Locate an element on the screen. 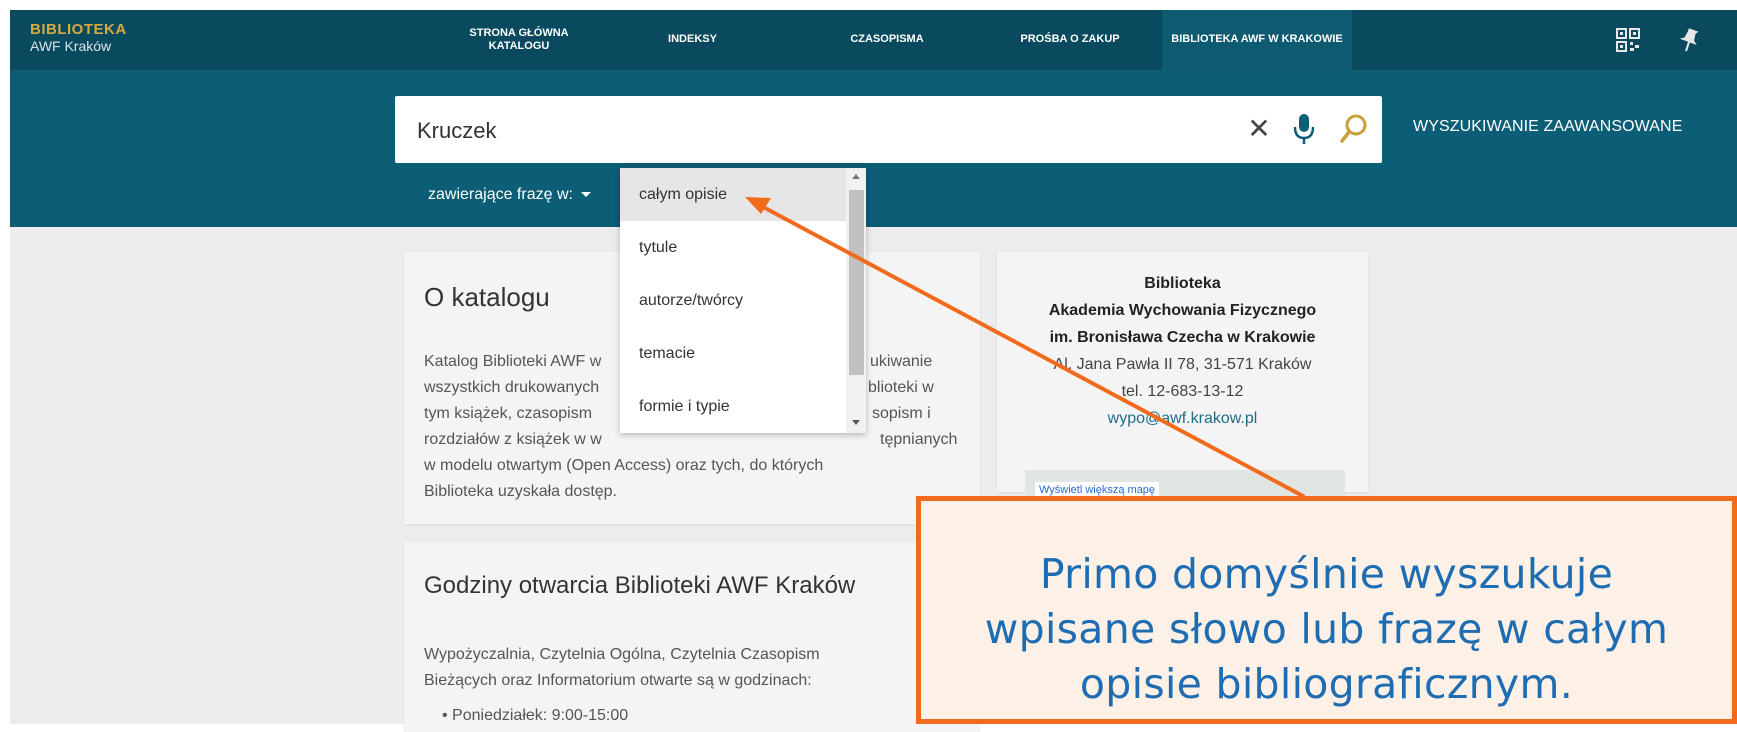 The height and width of the screenshot is (732, 1737). hours-item: • Poniedziałek: 9:00-15:00 is located at coordinates (535, 715).